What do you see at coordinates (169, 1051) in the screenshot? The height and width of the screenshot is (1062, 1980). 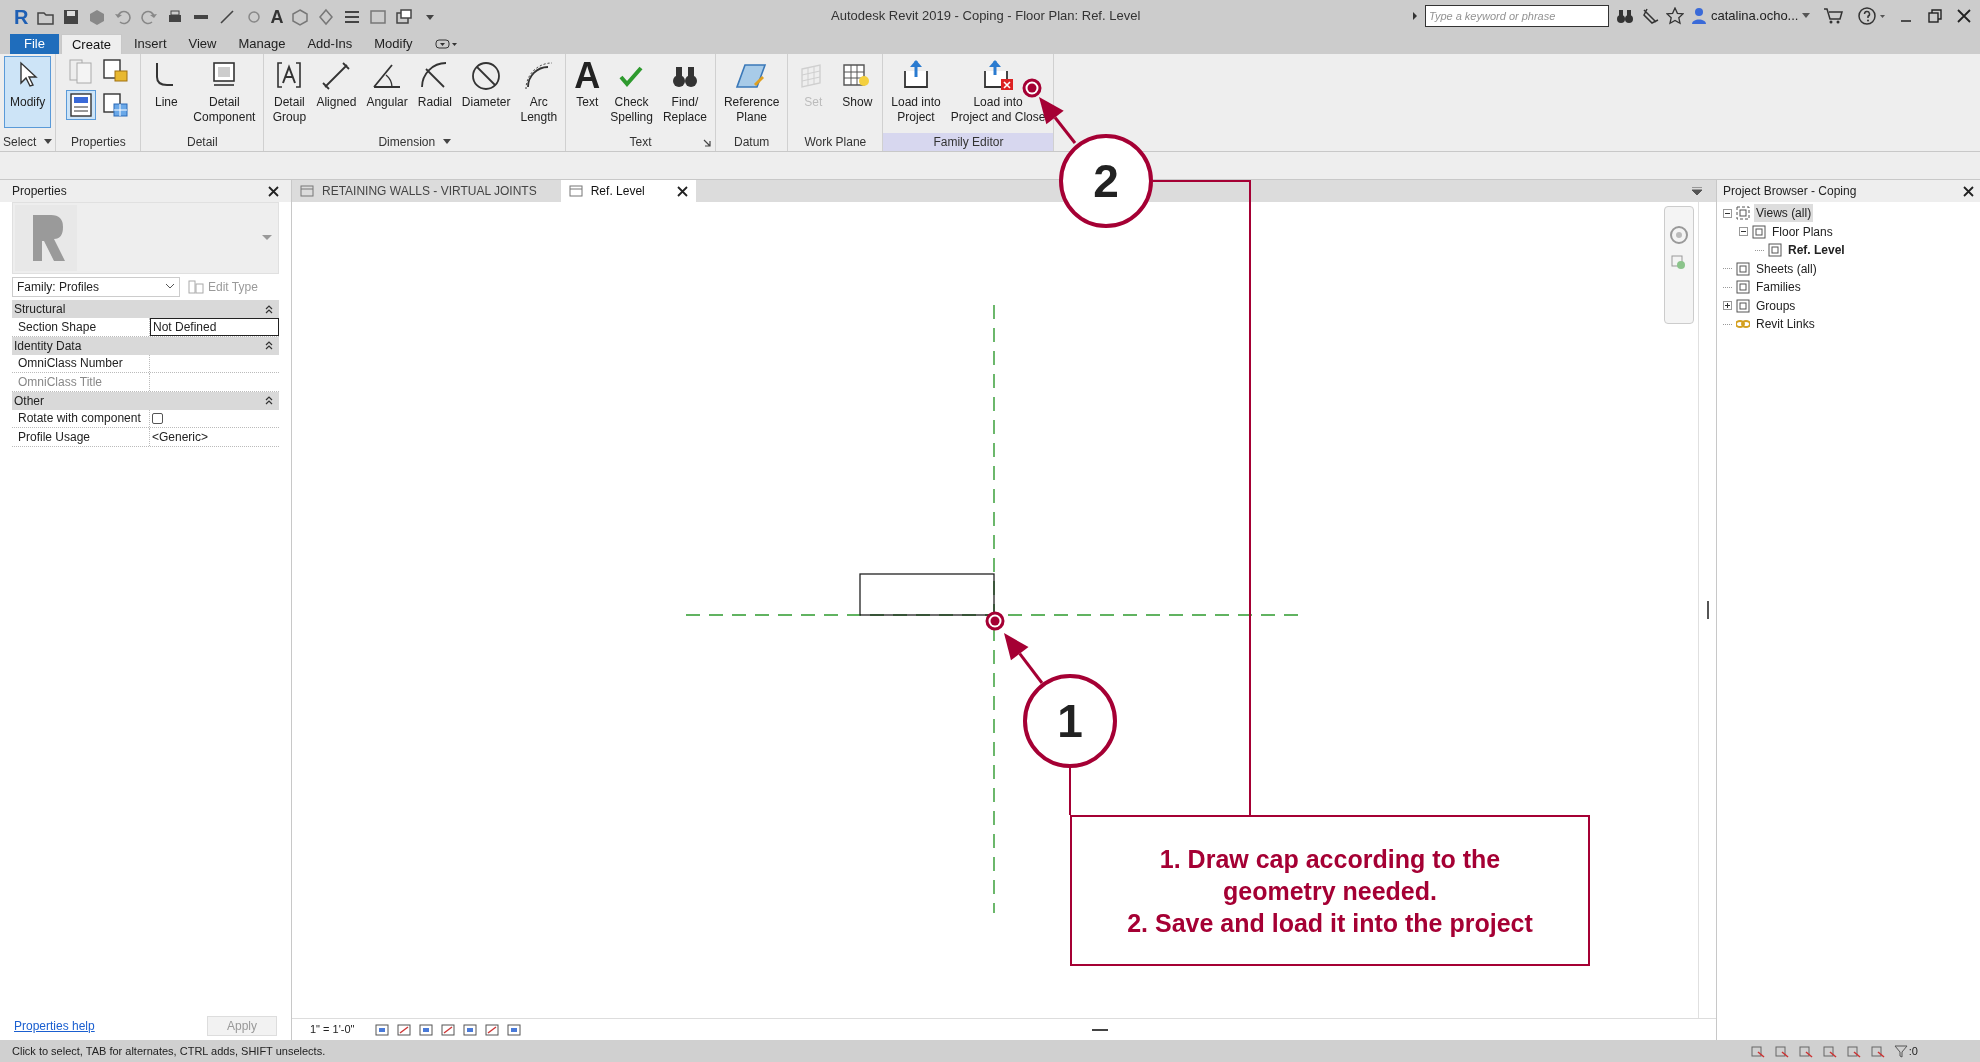 I see `status-text: Click to select, TAB for alternates, CTRL adds, SHIFT unselects.` at bounding box center [169, 1051].